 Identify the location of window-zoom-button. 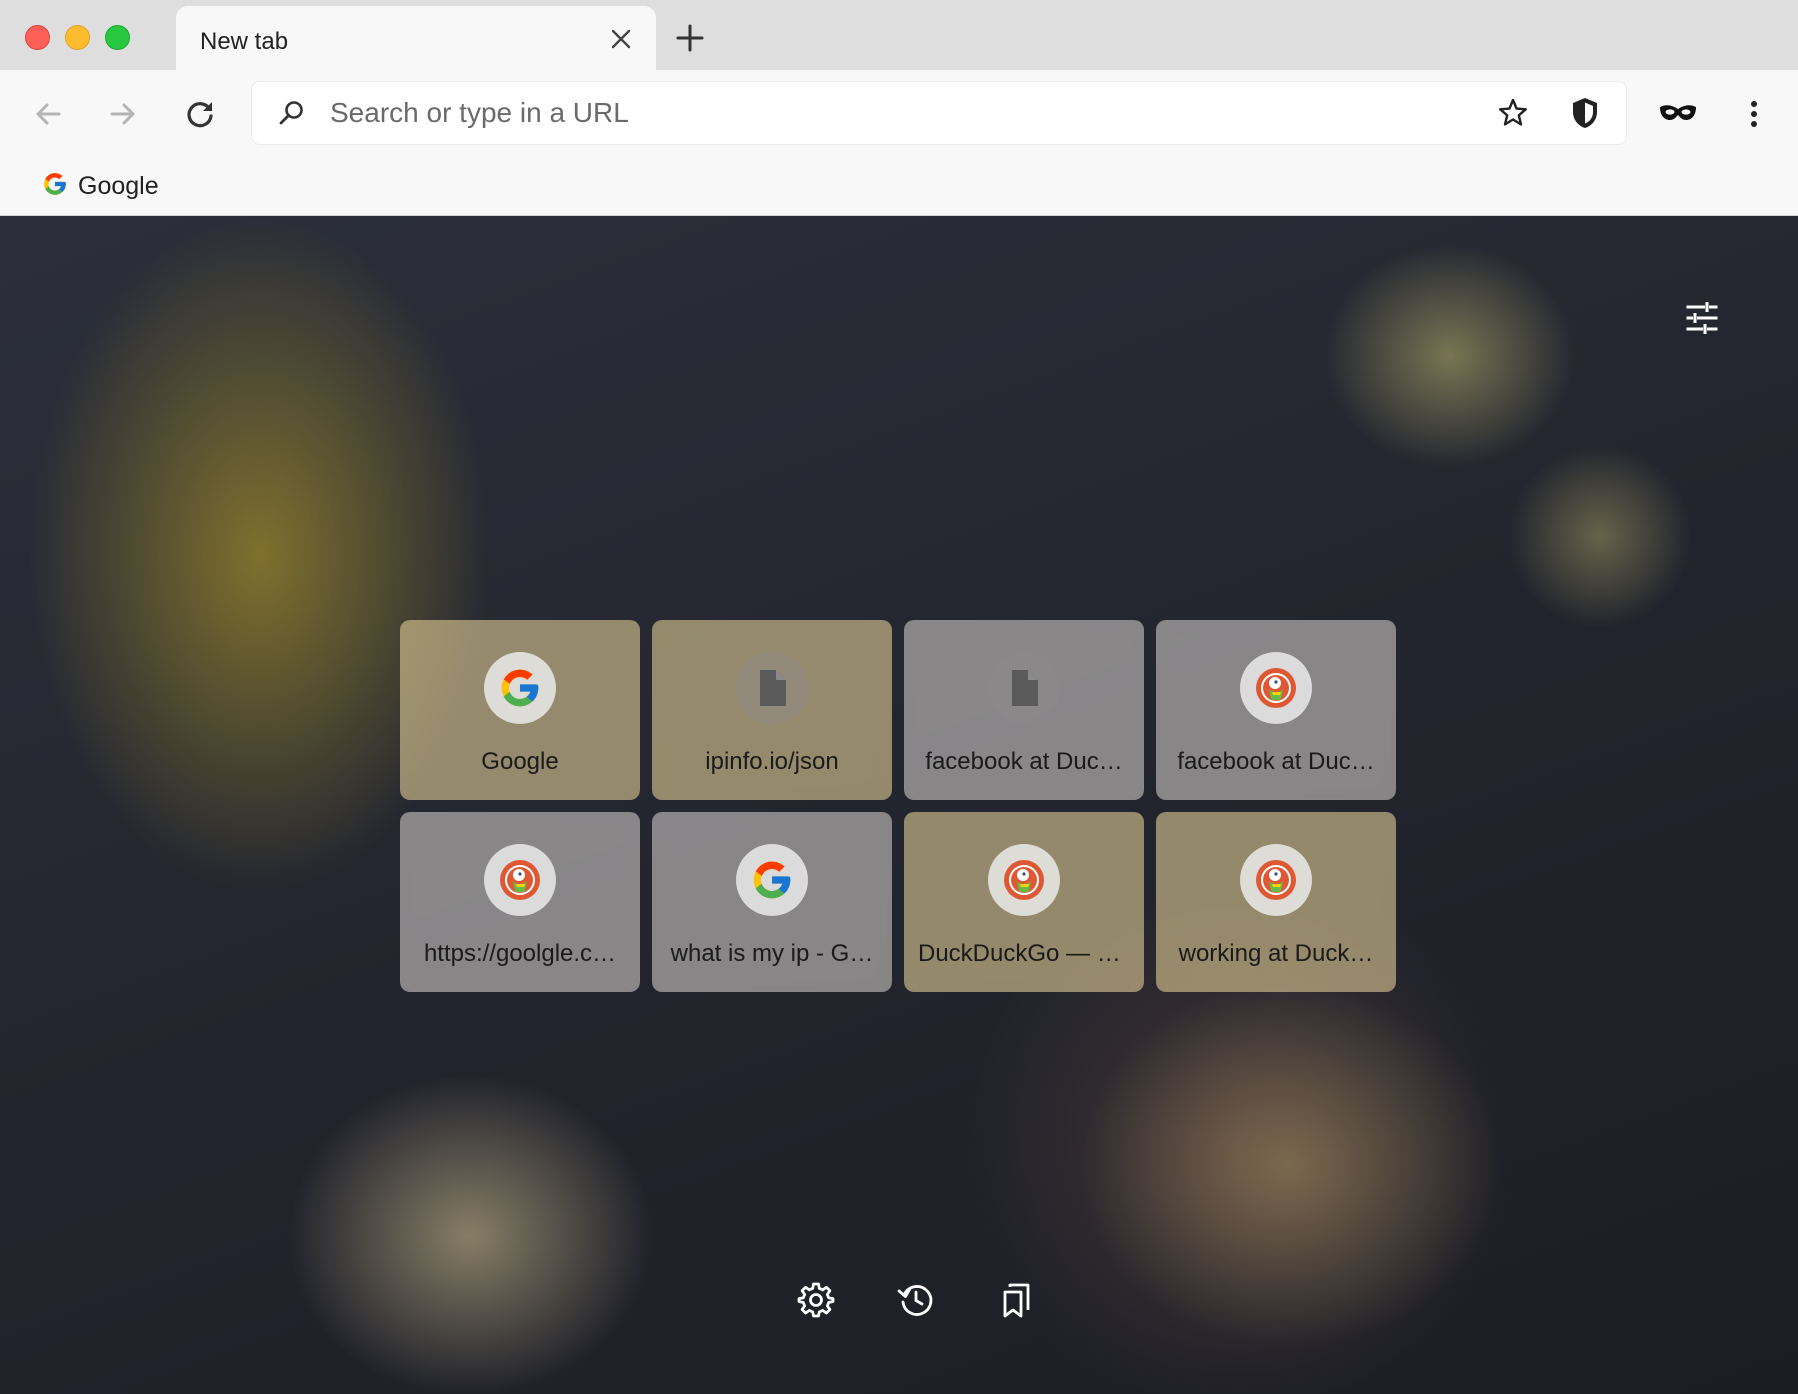
(117, 37).